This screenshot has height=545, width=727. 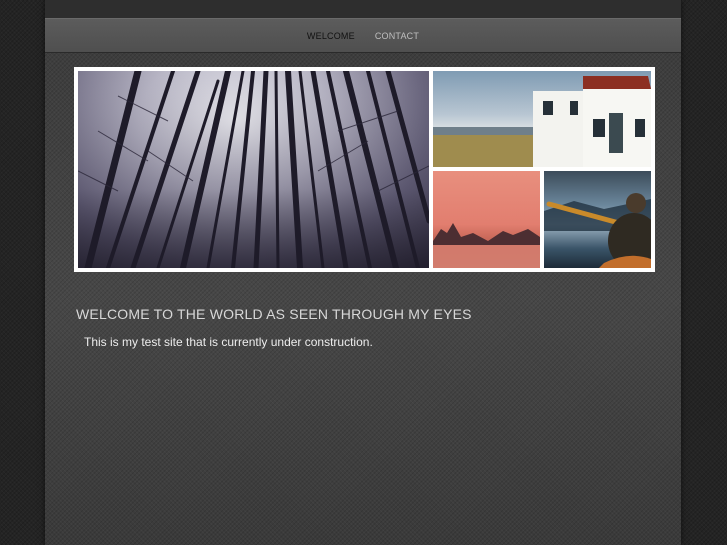 What do you see at coordinates (542, 119) in the screenshot?
I see `lighthouse-photo` at bounding box center [542, 119].